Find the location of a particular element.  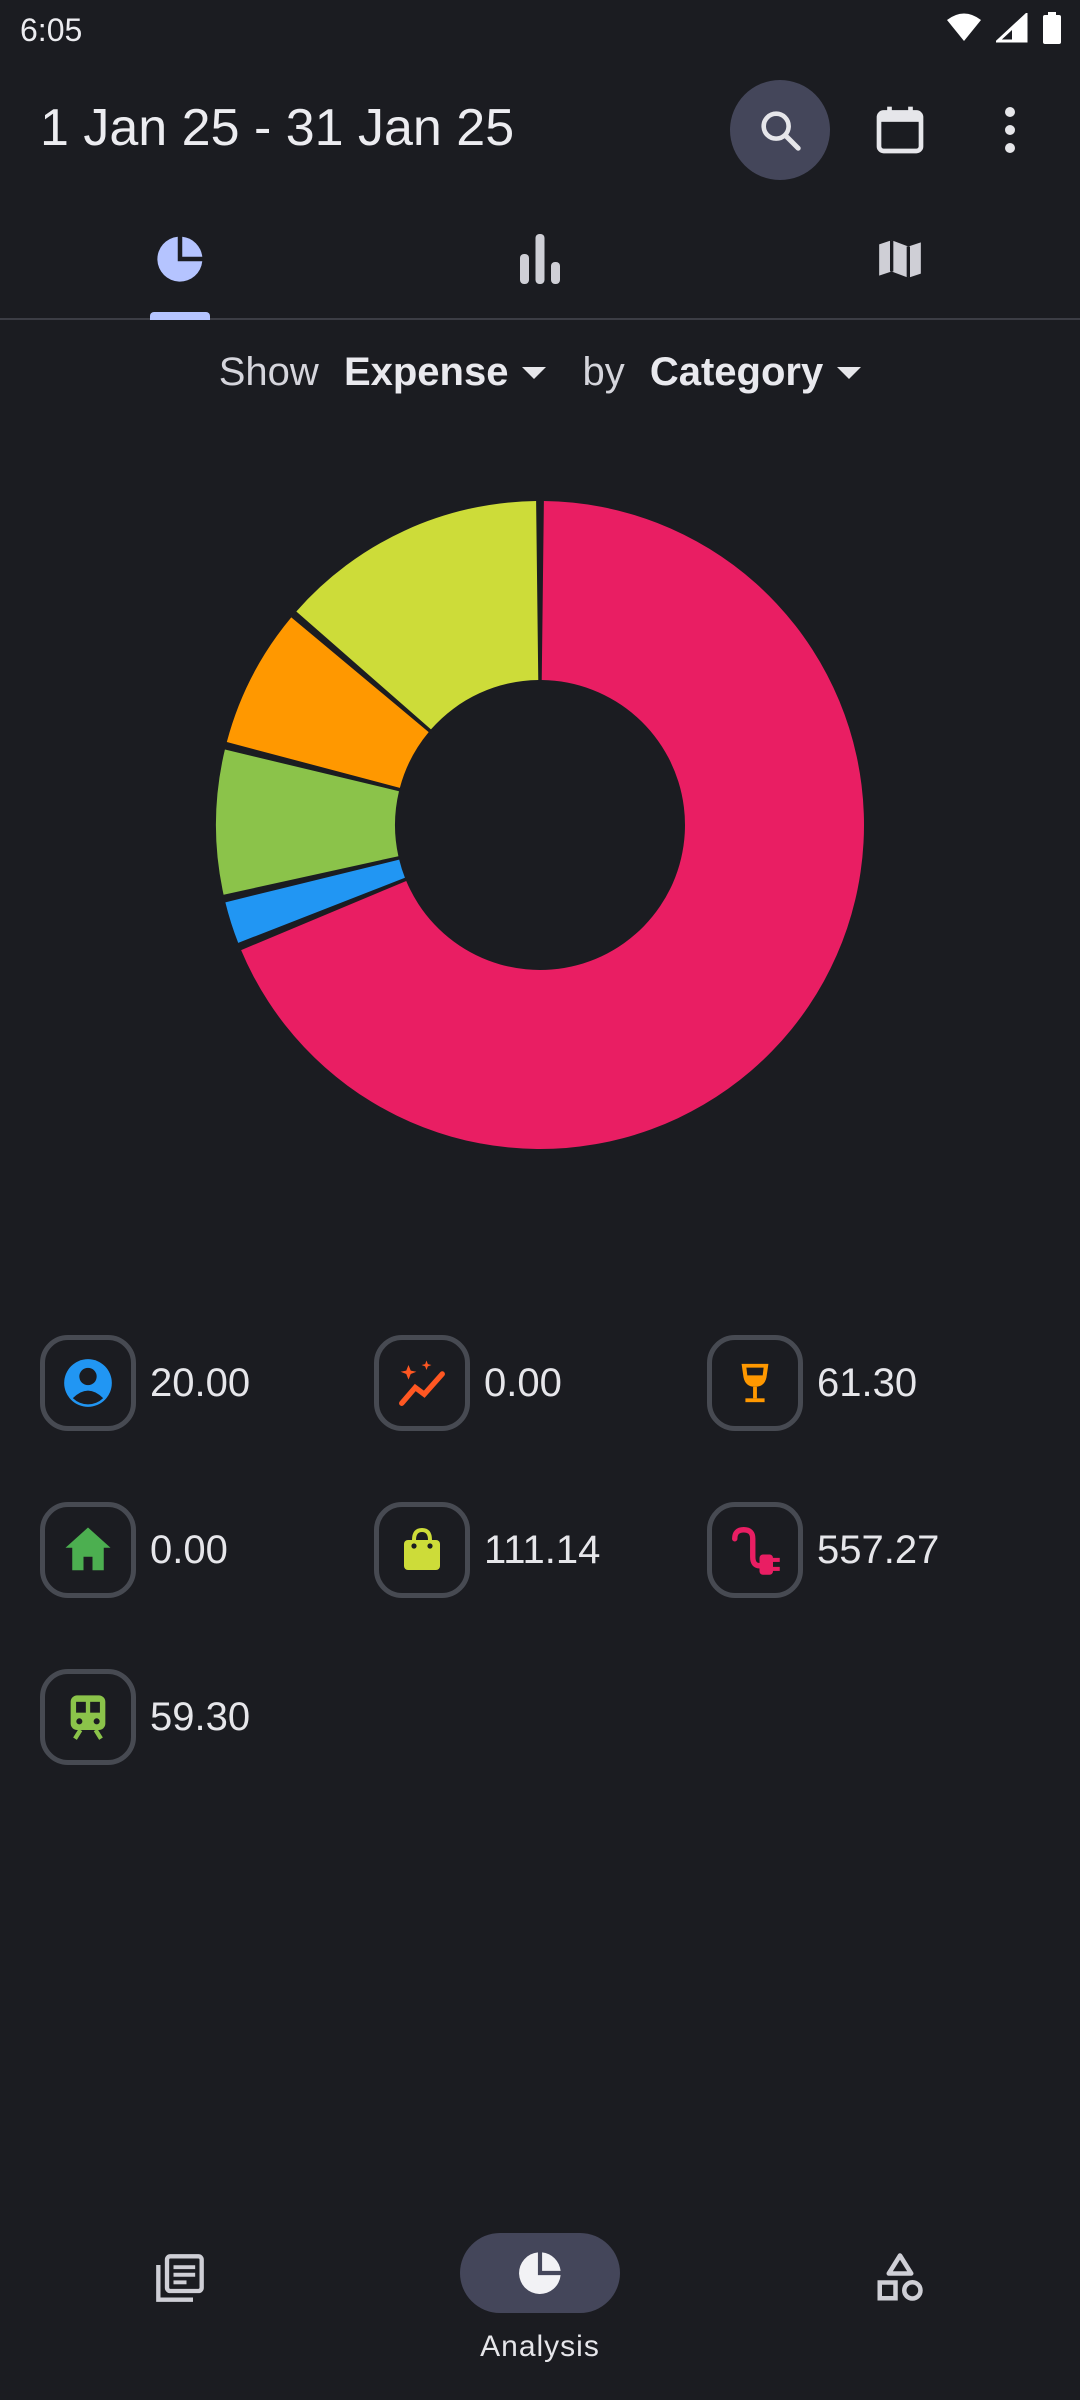

type-dropdown: Expense is located at coordinates (426, 372).